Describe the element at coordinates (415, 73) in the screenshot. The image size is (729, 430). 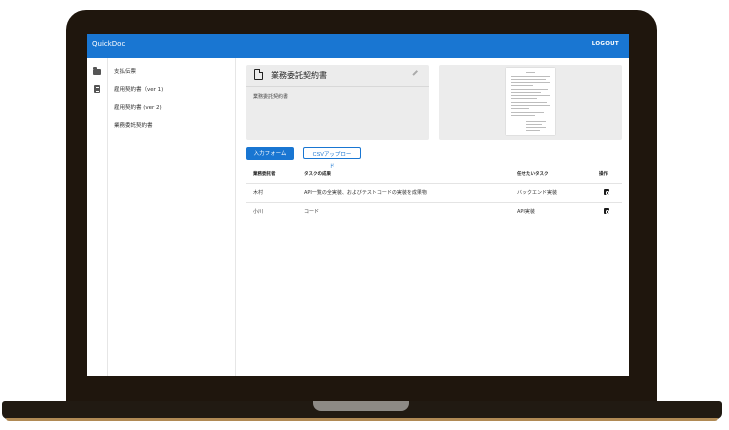
I see `pencil-icon` at that location.